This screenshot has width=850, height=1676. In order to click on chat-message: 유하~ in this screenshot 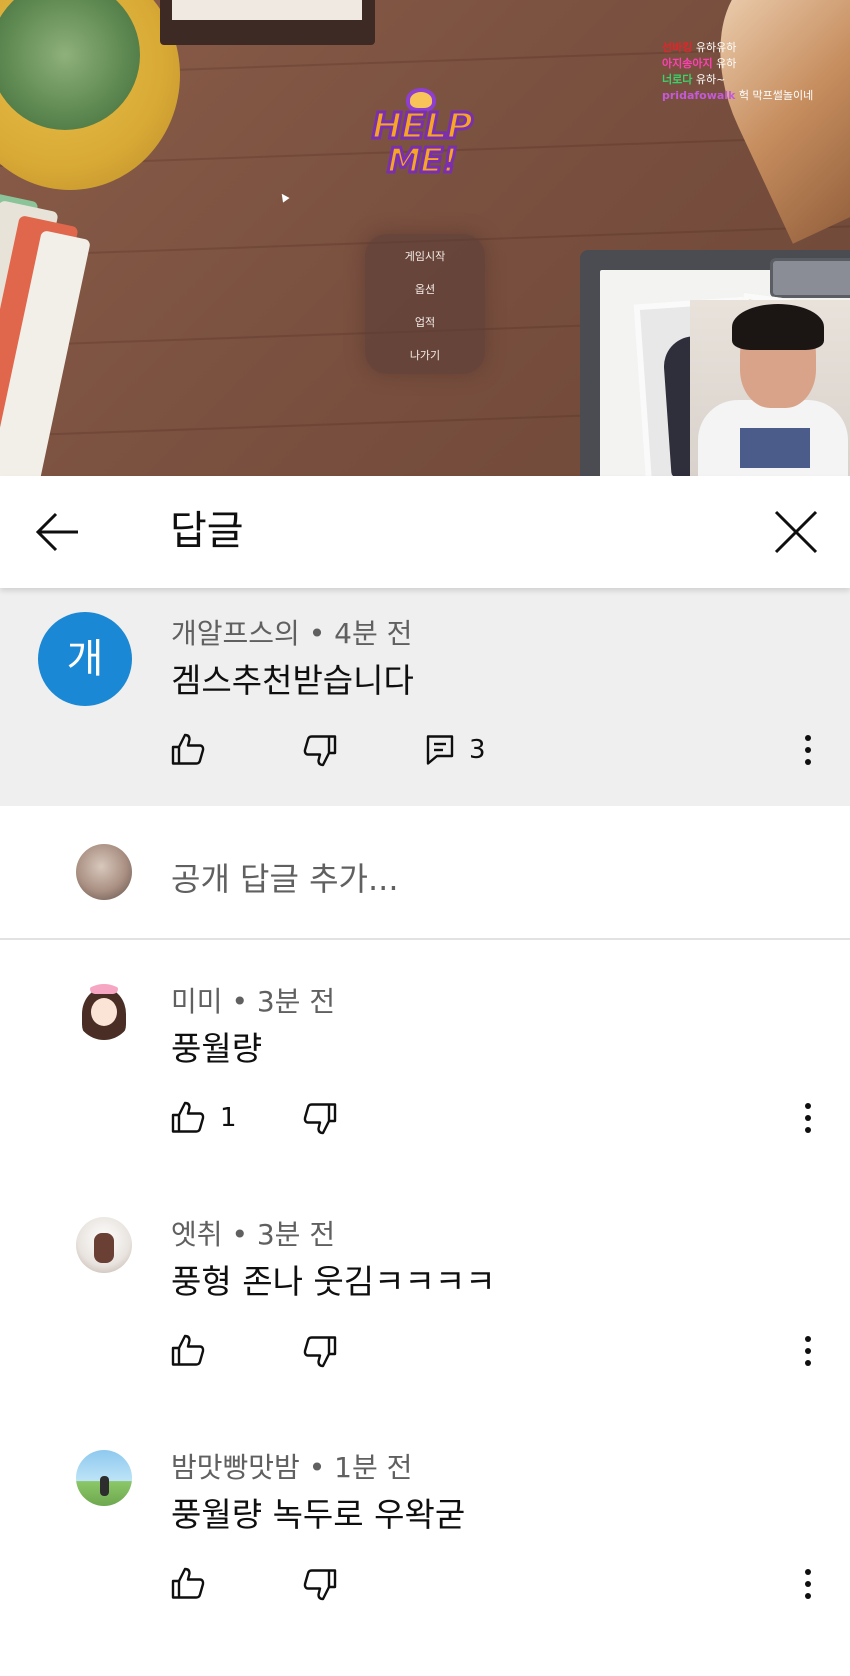, I will do `click(710, 79)`.